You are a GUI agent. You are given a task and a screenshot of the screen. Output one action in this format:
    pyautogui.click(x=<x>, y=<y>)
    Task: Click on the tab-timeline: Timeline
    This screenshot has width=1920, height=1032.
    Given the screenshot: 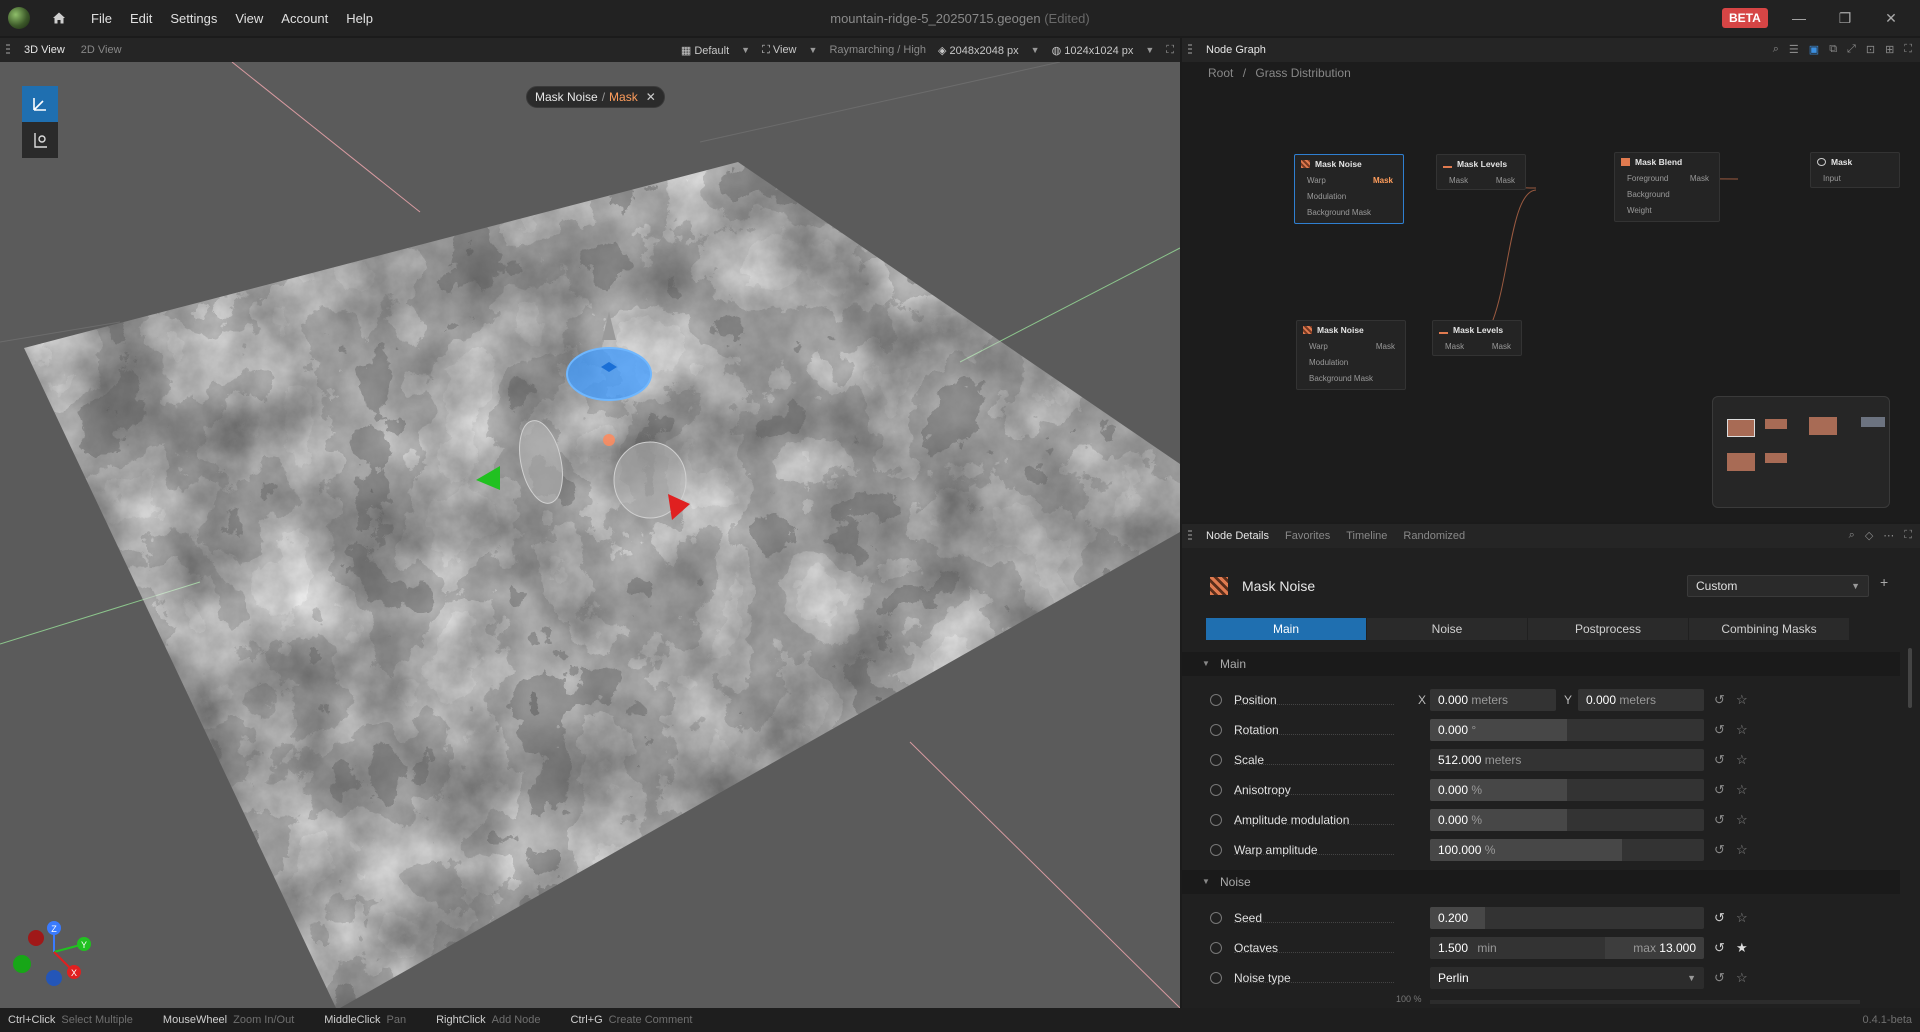 What is the action you would take?
    pyautogui.click(x=1366, y=536)
    